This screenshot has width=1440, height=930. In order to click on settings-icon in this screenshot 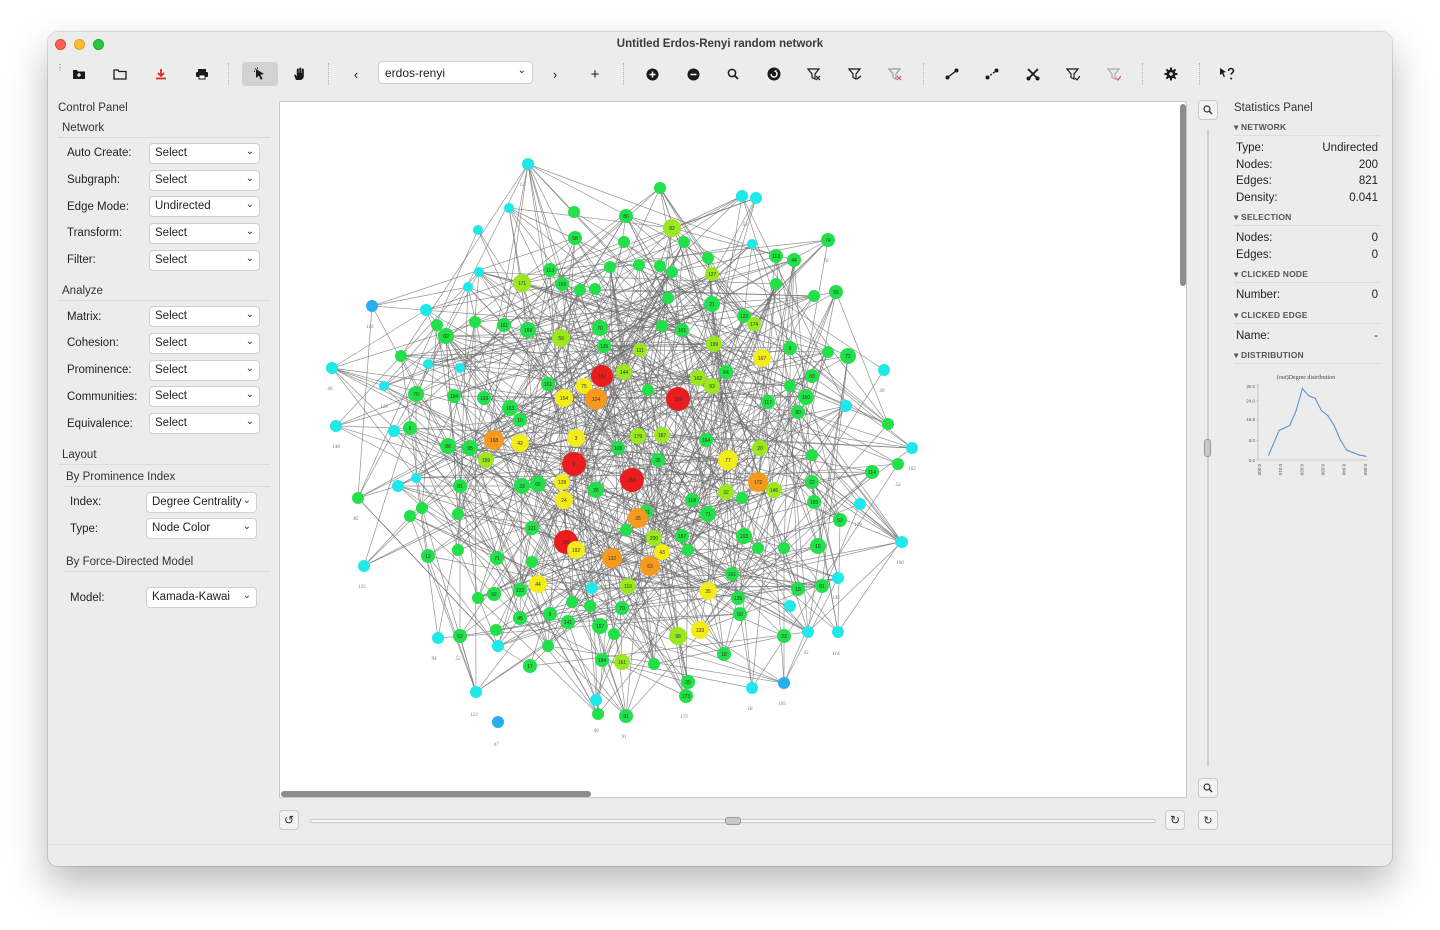, I will do `click(1171, 74)`.